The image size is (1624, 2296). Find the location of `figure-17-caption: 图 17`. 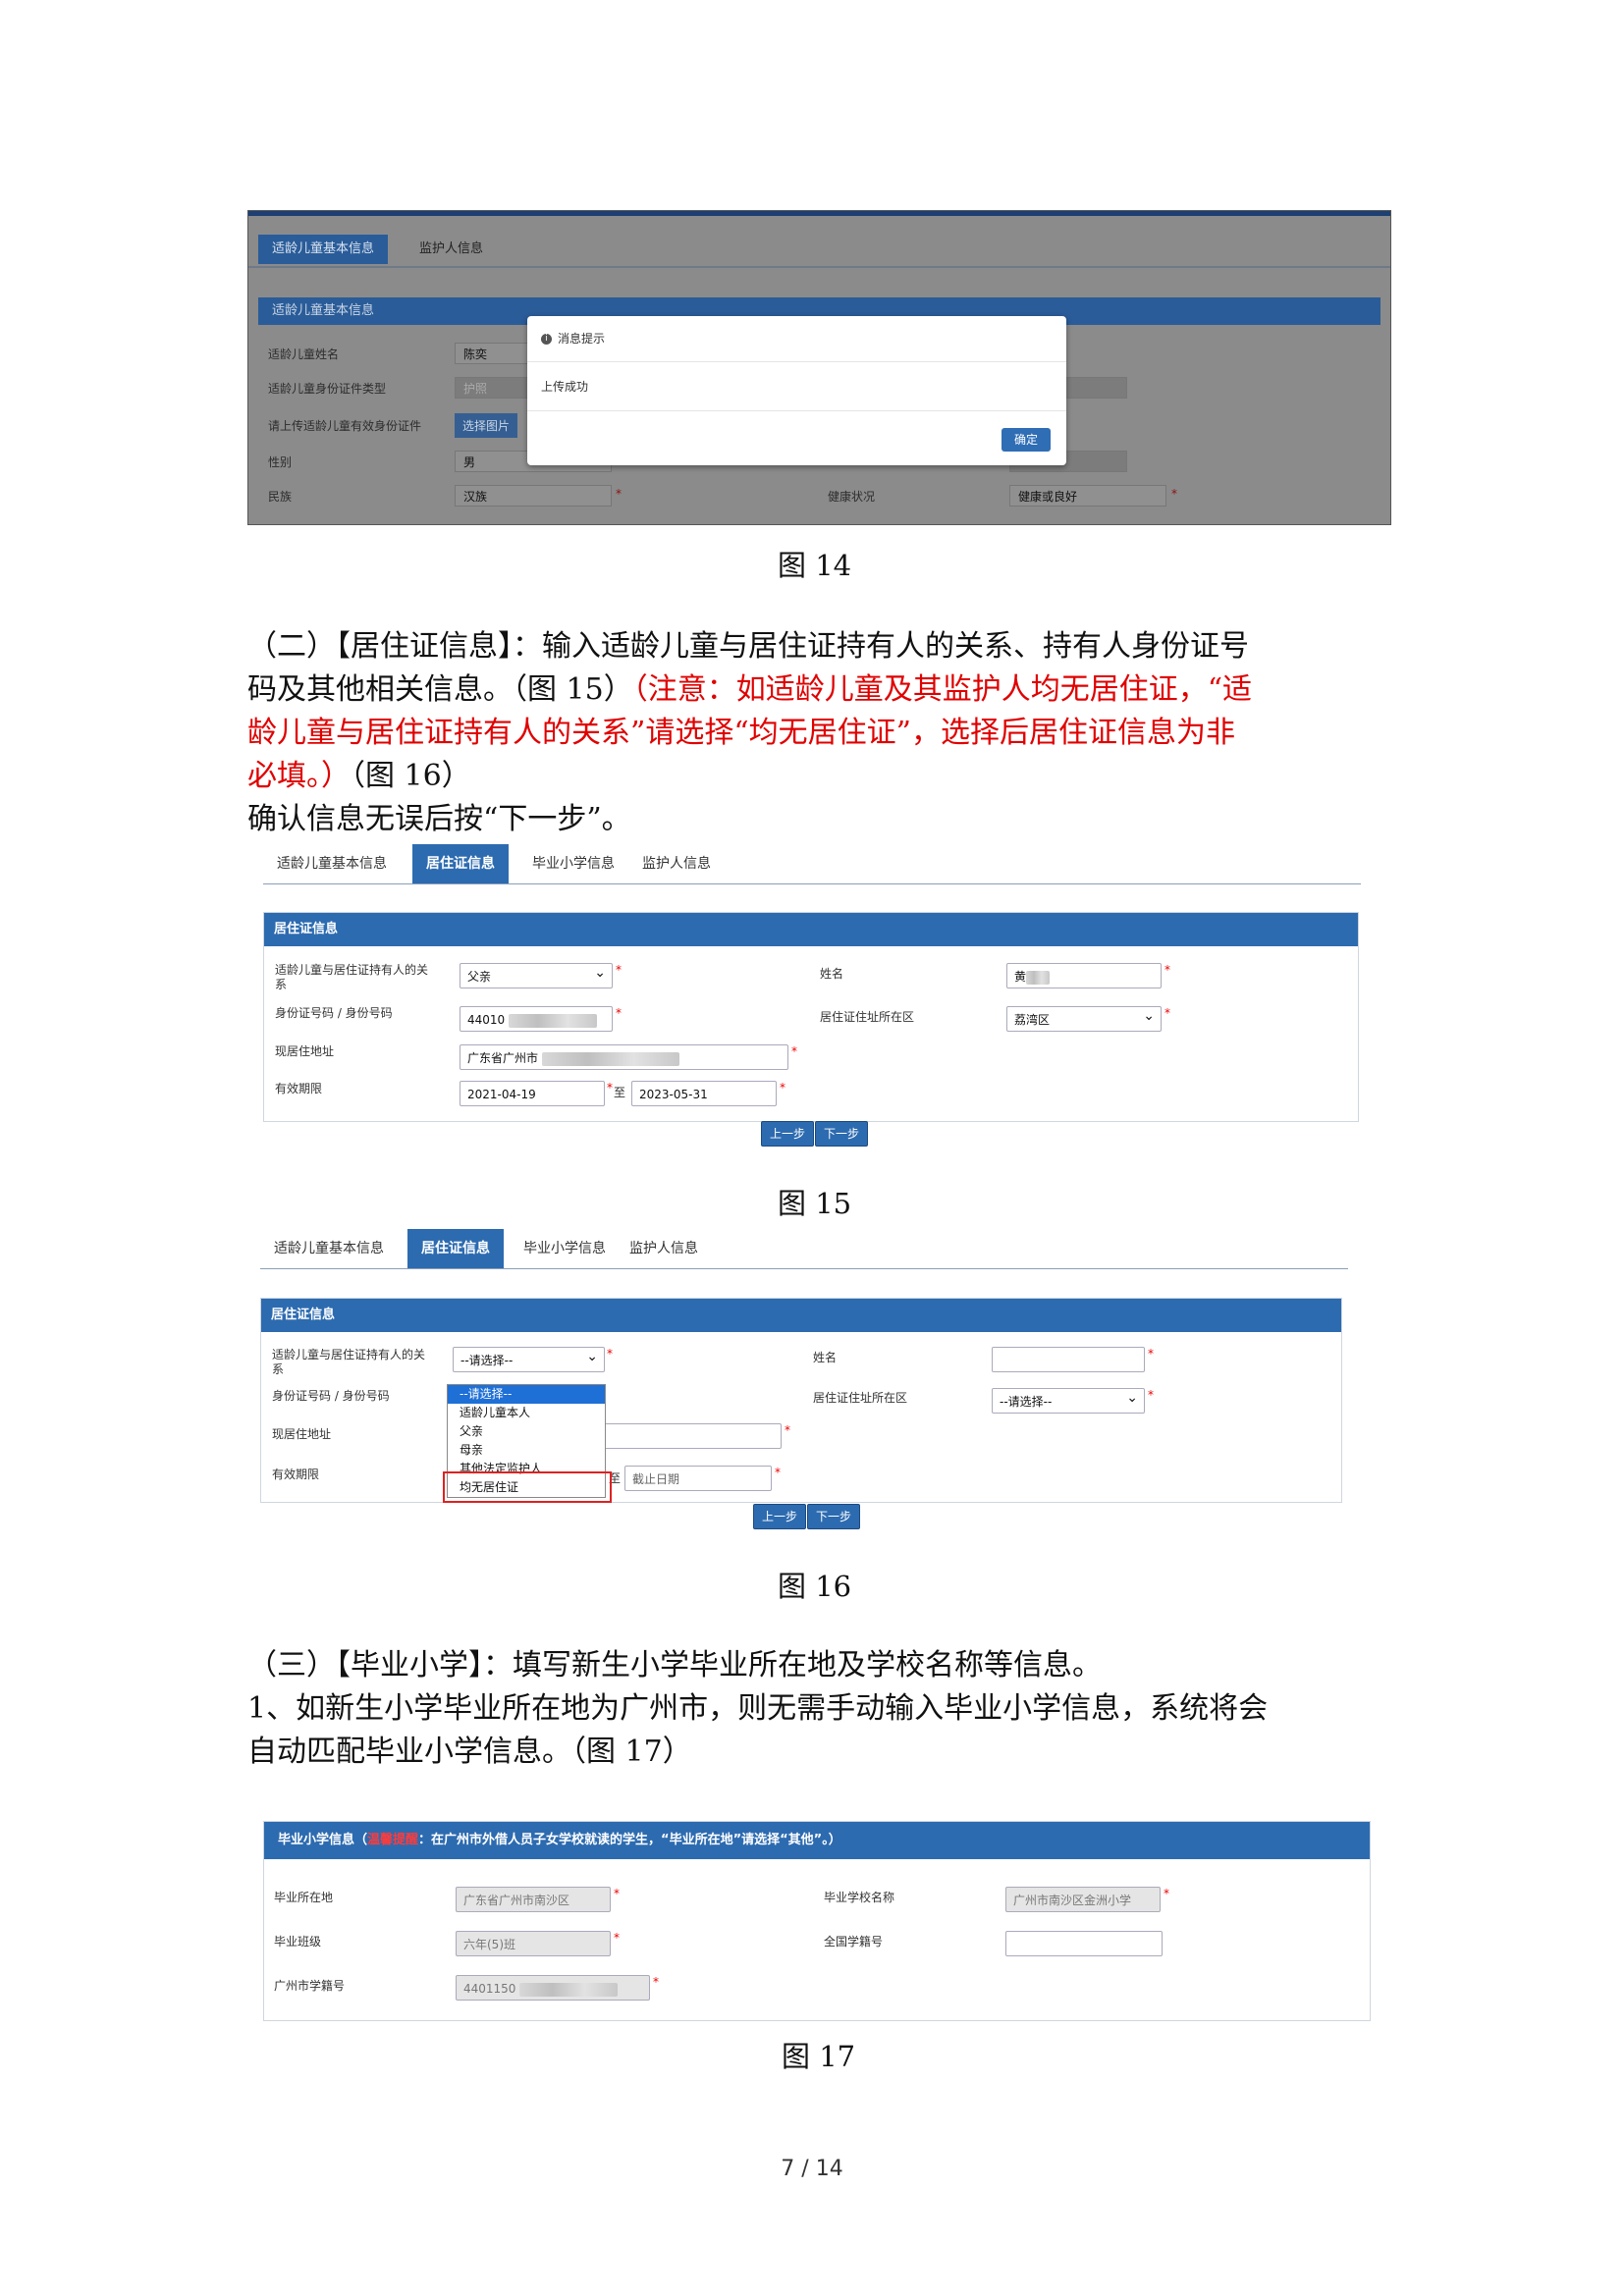

figure-17-caption: 图 17 is located at coordinates (819, 2056).